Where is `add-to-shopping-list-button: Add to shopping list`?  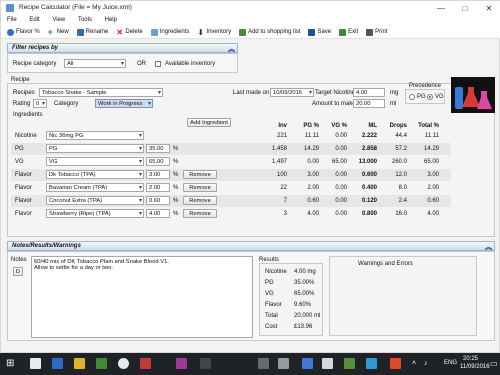 add-to-shopping-list-button: Add to shopping list is located at coordinates (269, 32).